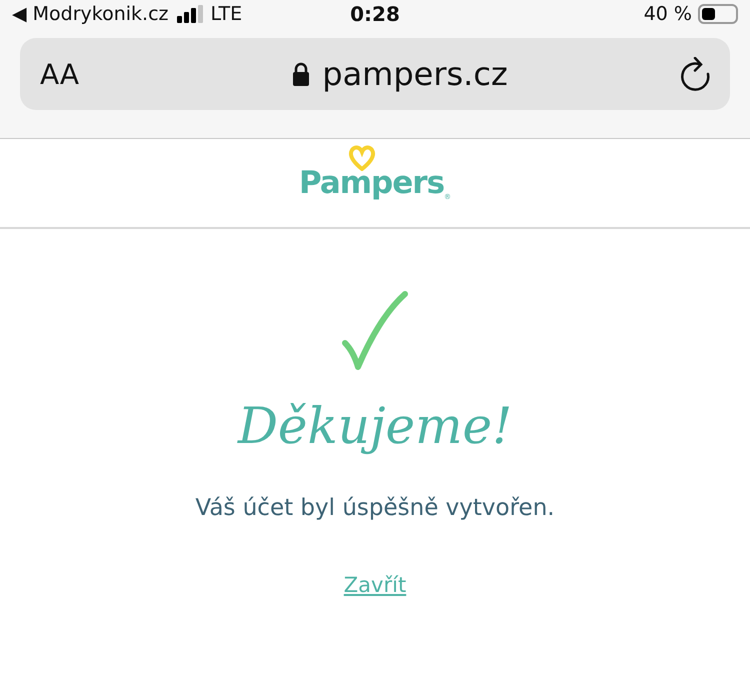 Image resolution: width=750 pixels, height=678 pixels. Describe the element at coordinates (189, 14) in the screenshot. I see `signal-icon` at that location.